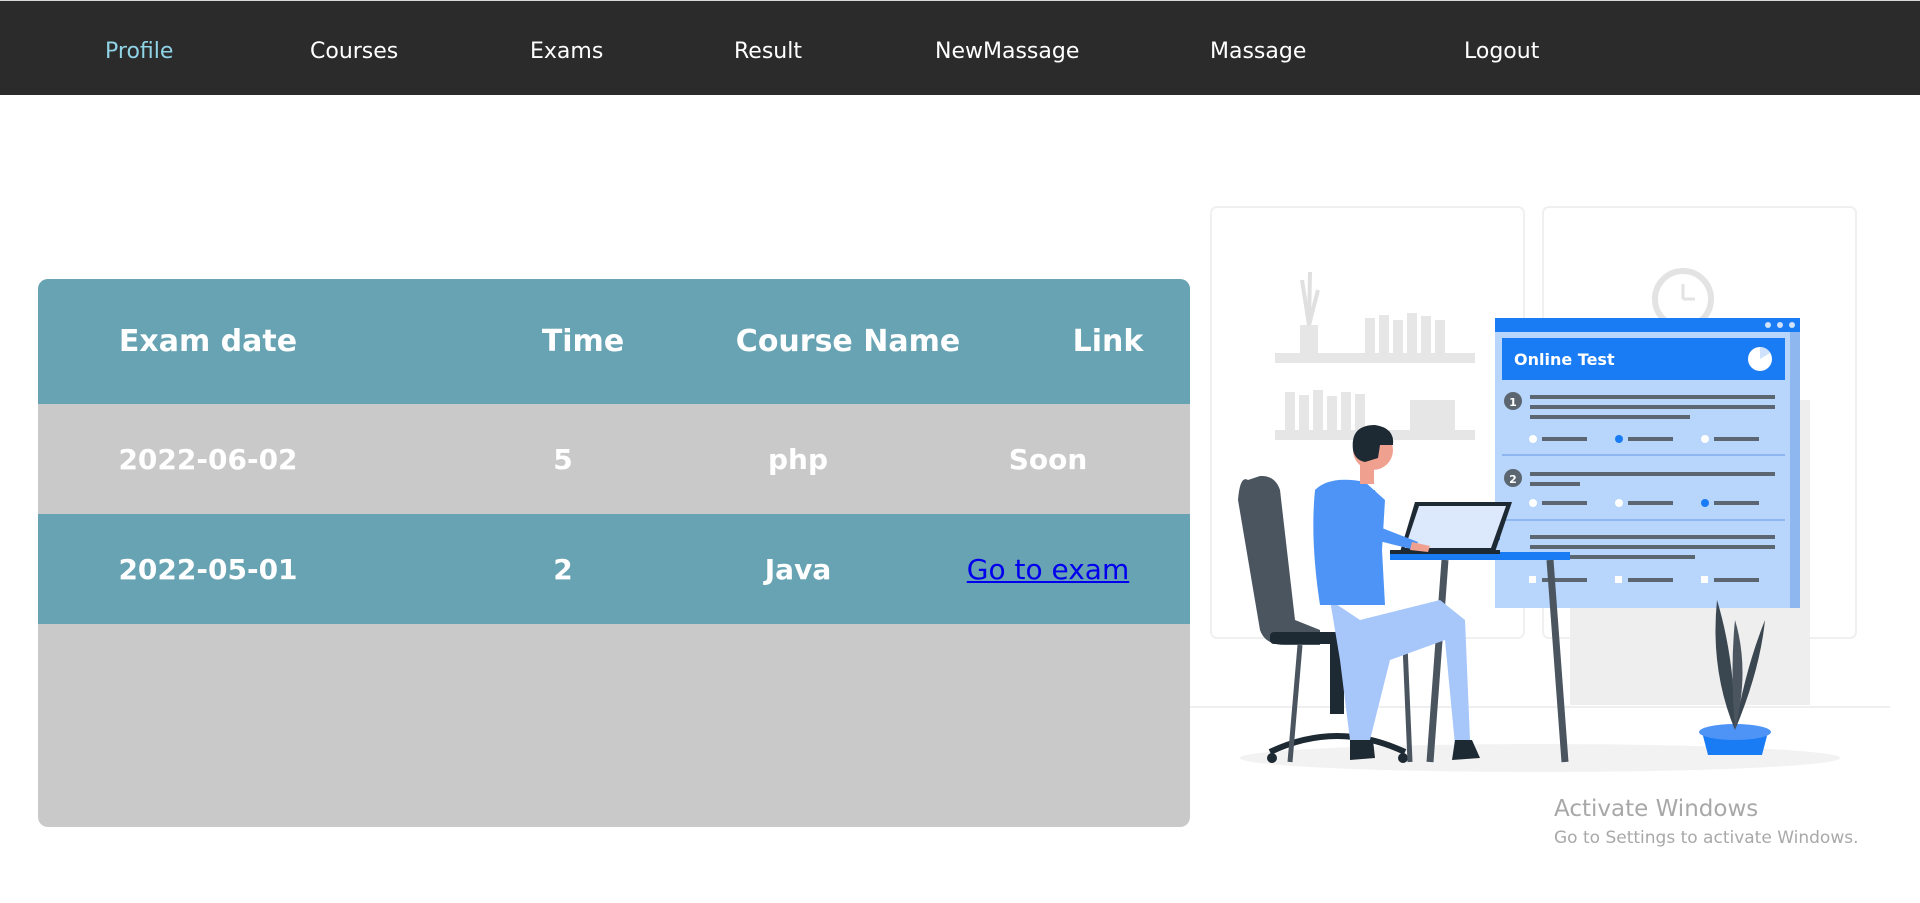 Image resolution: width=1920 pixels, height=903 pixels. I want to click on nav-new-message: NewMassage, so click(1007, 48).